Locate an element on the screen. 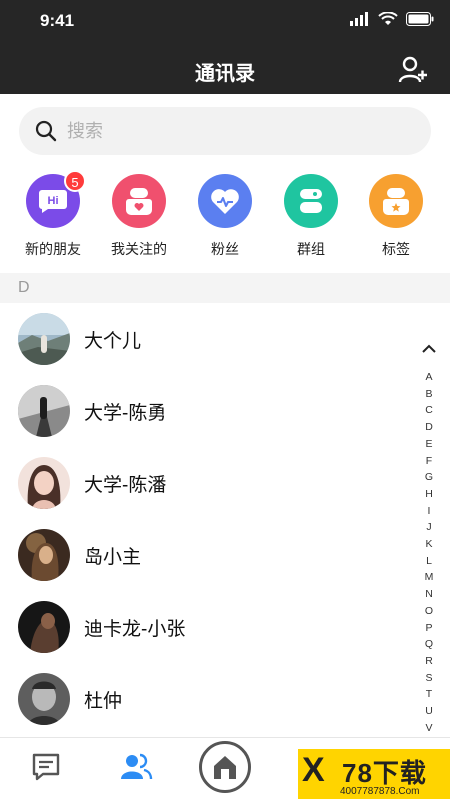 This screenshot has width=450, height=799. contact-row: 岛小主 is located at coordinates (225, 555).